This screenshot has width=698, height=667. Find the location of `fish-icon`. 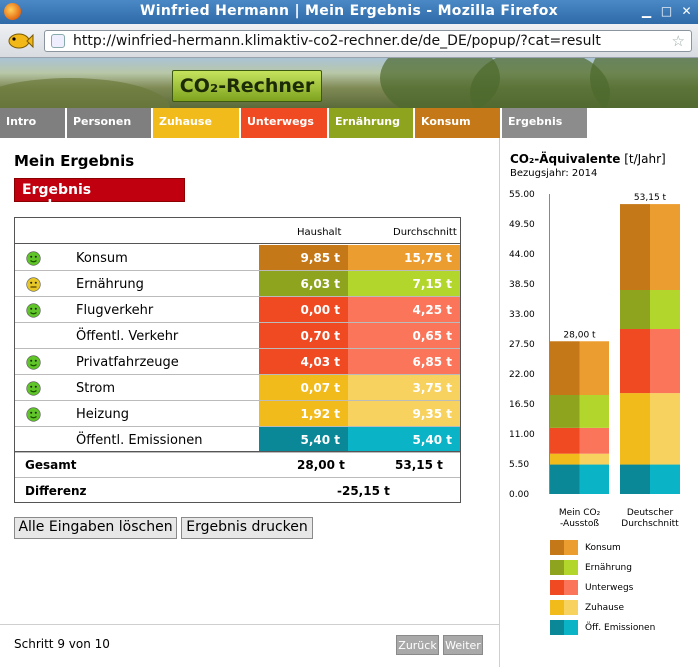

fish-icon is located at coordinates (21, 41).